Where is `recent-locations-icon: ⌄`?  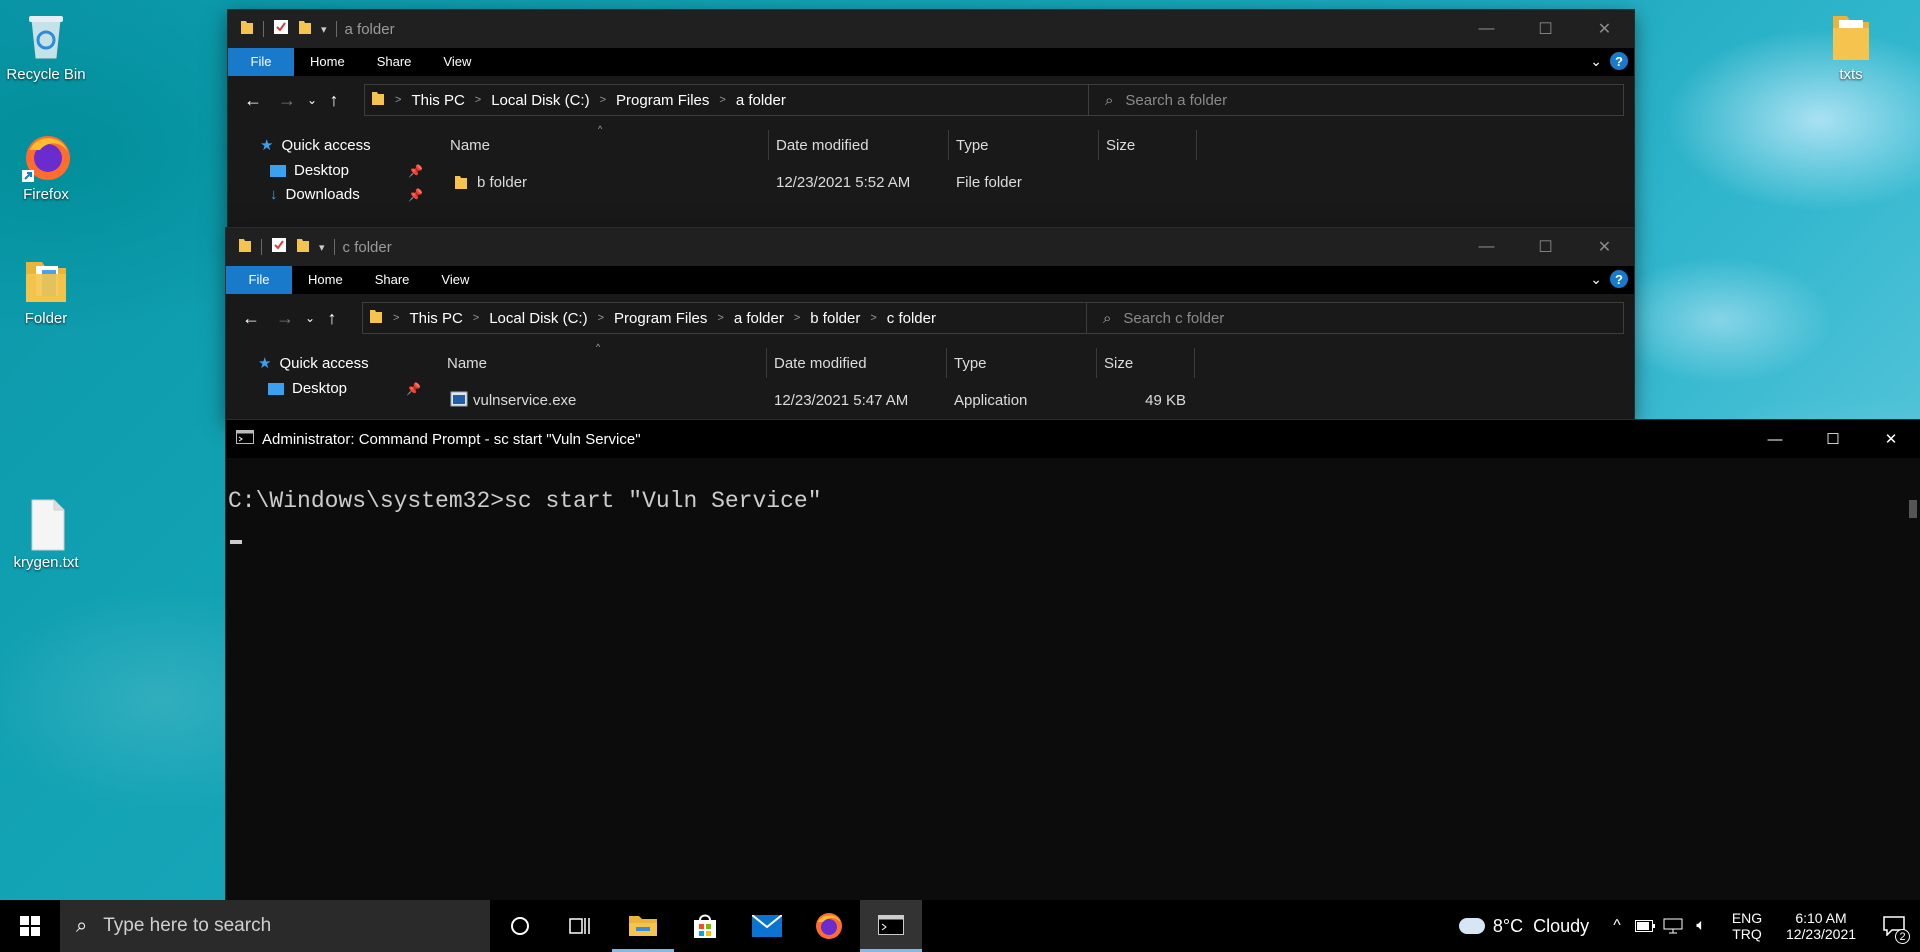 recent-locations-icon: ⌄ is located at coordinates (310, 318).